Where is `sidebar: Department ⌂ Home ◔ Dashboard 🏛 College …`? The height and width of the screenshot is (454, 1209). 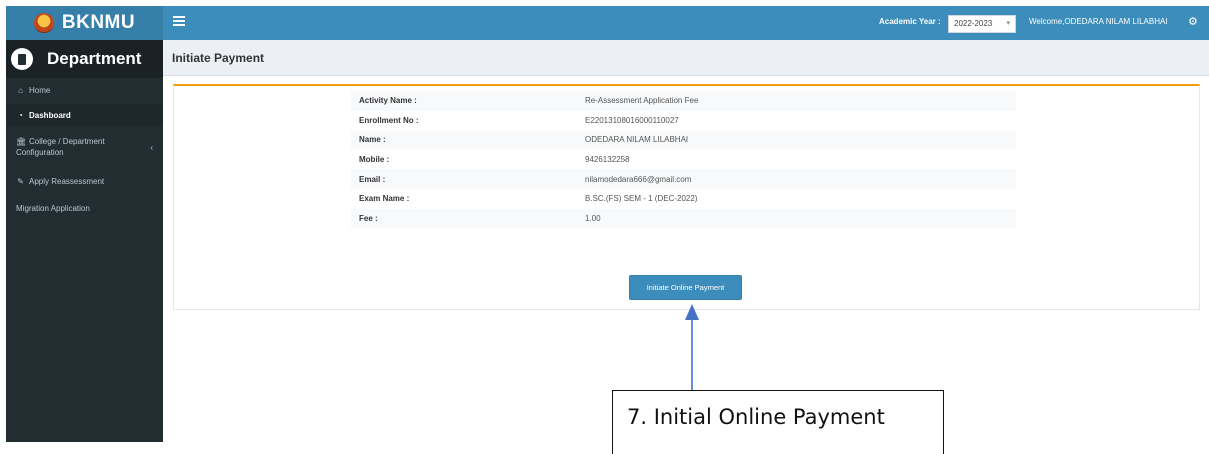 sidebar: Department ⌂ Home ◔ Dashboard 🏛 College … is located at coordinates (84, 241).